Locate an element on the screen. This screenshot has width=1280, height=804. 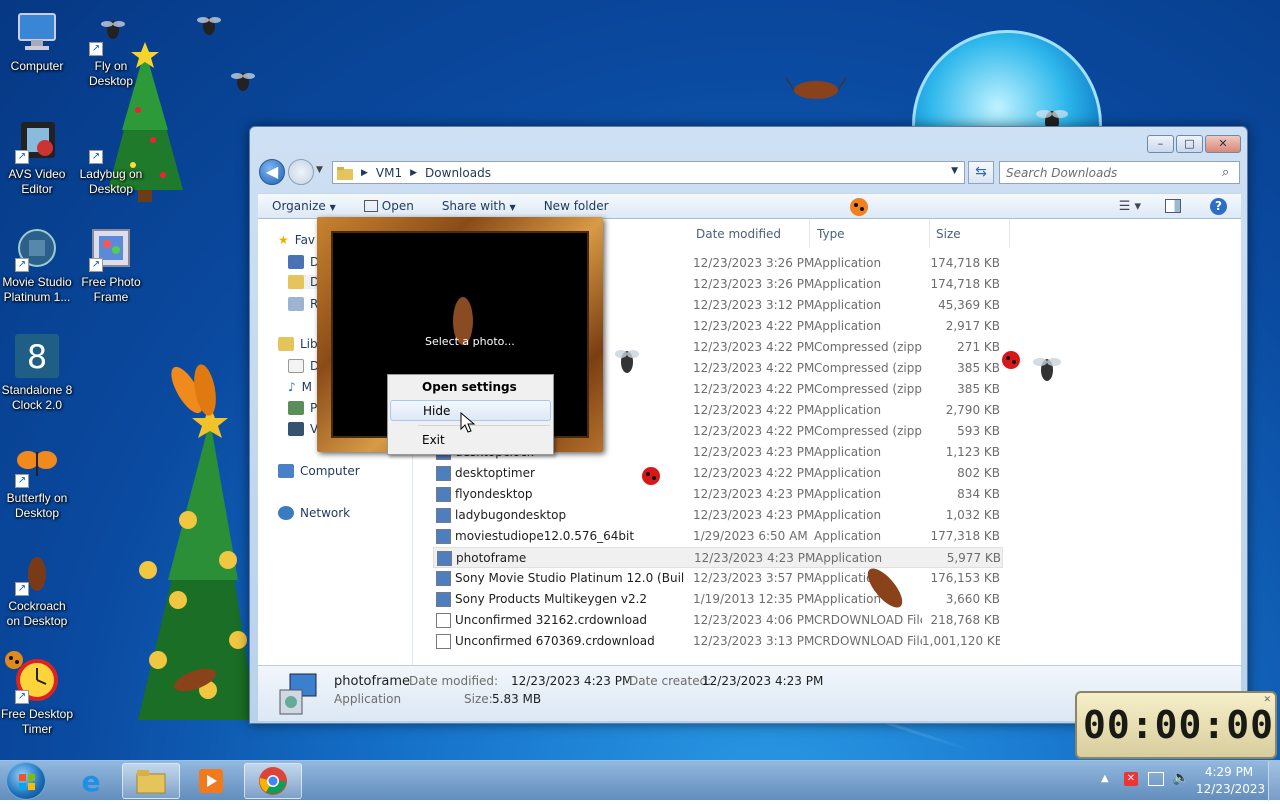
maximize-button: □ is located at coordinates (1189, 144).